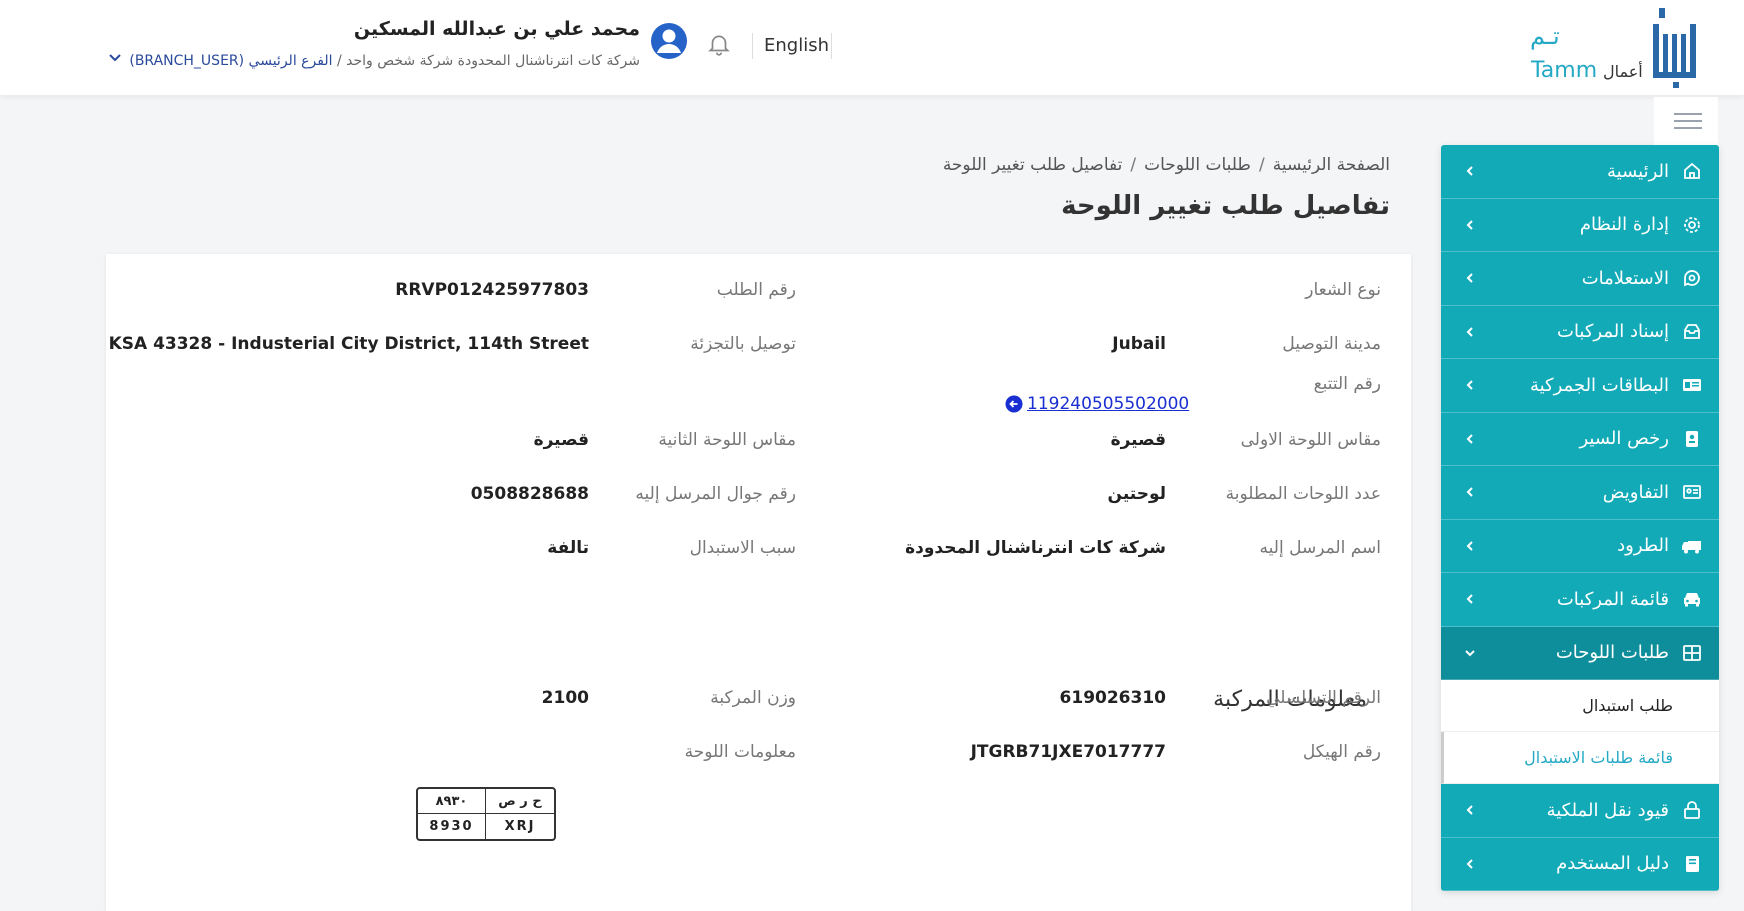 The image size is (1744, 911). I want to click on user-sep: /, so click(339, 61).